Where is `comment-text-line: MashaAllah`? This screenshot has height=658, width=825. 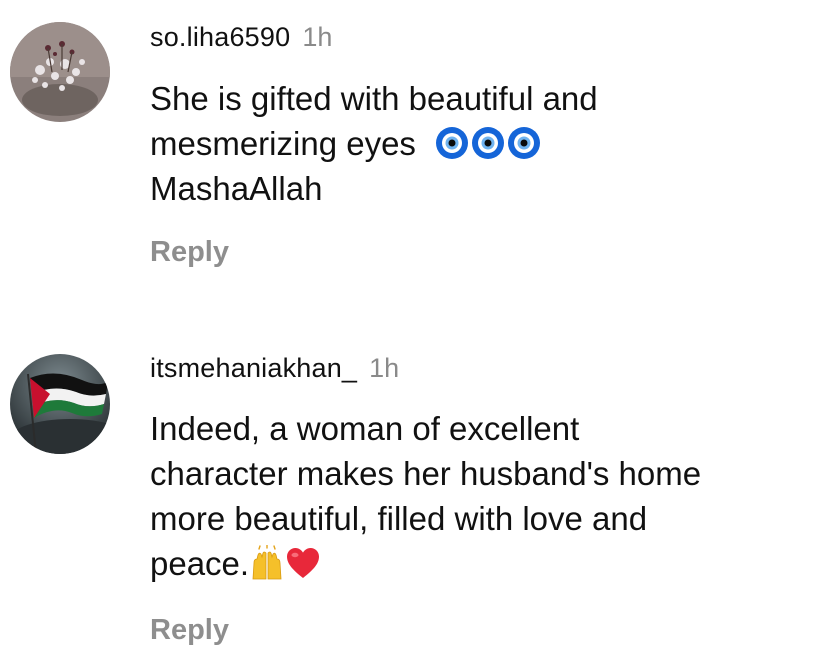
comment-text-line: MashaAllah is located at coordinates (236, 188).